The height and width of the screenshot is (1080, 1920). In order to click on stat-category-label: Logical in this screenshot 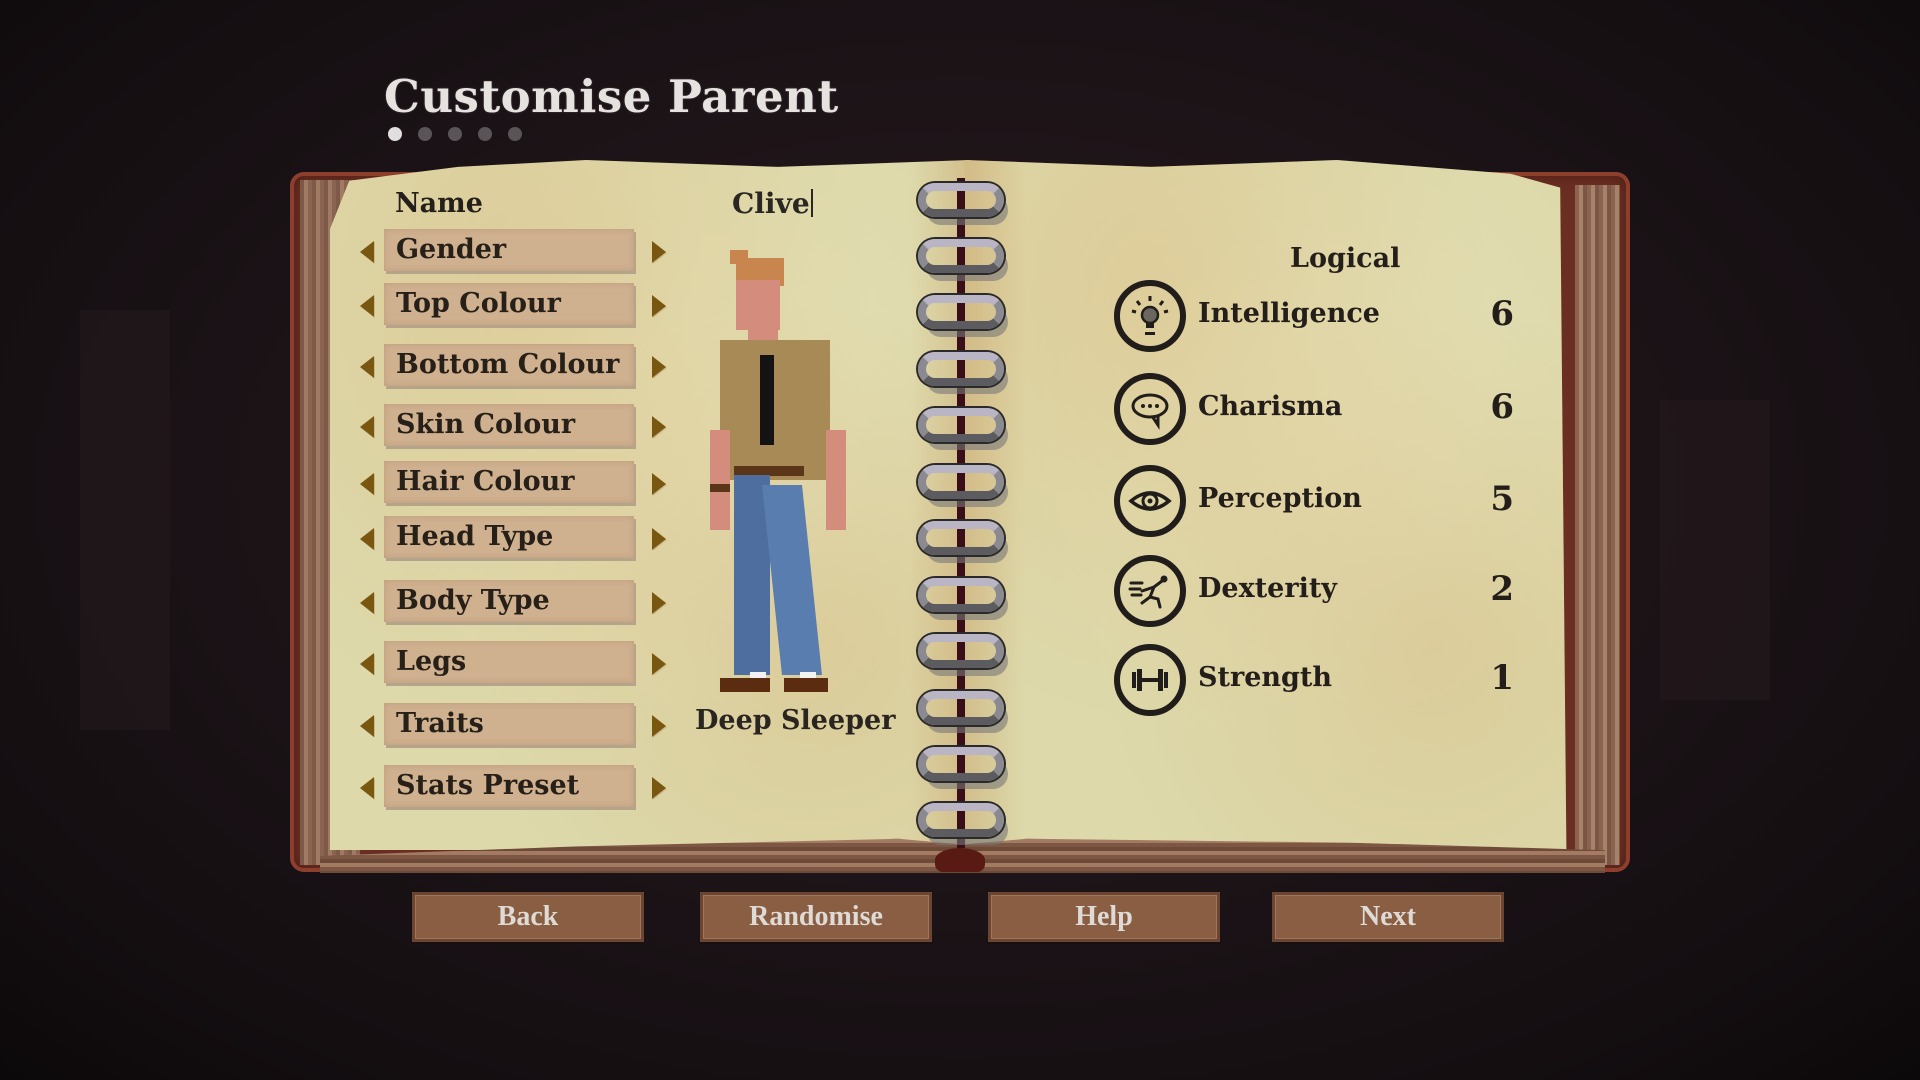, I will do `click(1345, 258)`.